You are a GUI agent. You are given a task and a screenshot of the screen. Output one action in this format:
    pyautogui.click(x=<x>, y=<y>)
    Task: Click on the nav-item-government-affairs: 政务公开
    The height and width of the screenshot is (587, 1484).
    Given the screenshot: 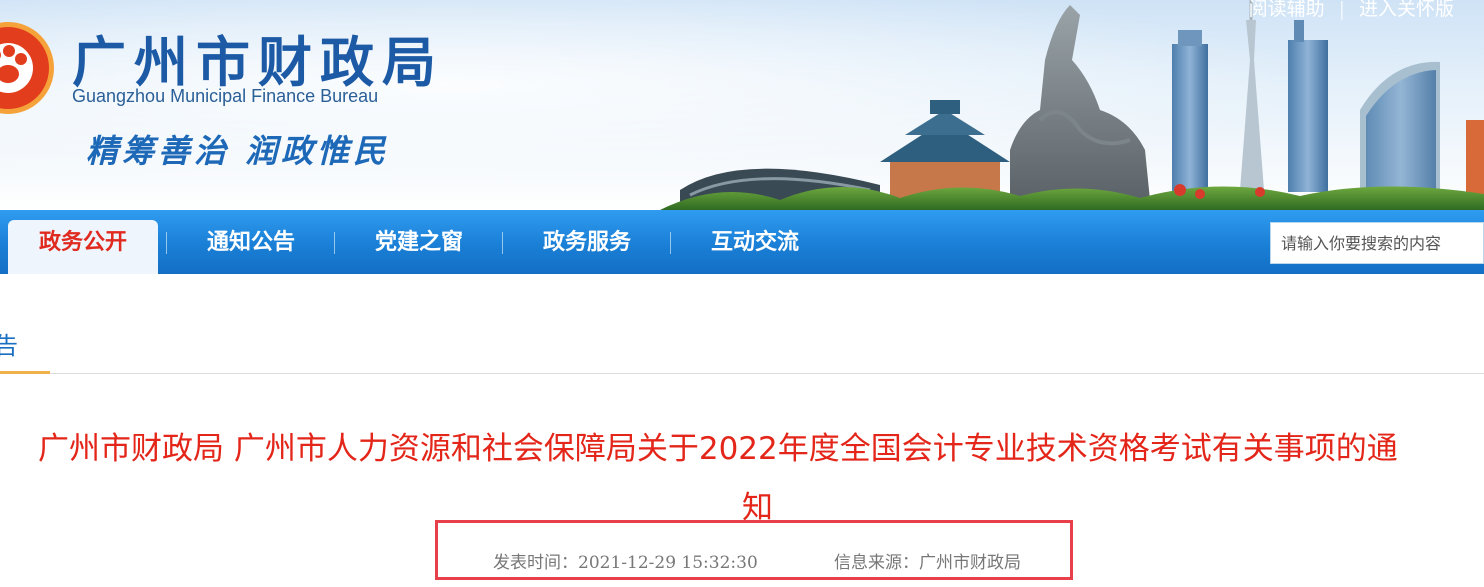 What is the action you would take?
    pyautogui.click(x=83, y=247)
    